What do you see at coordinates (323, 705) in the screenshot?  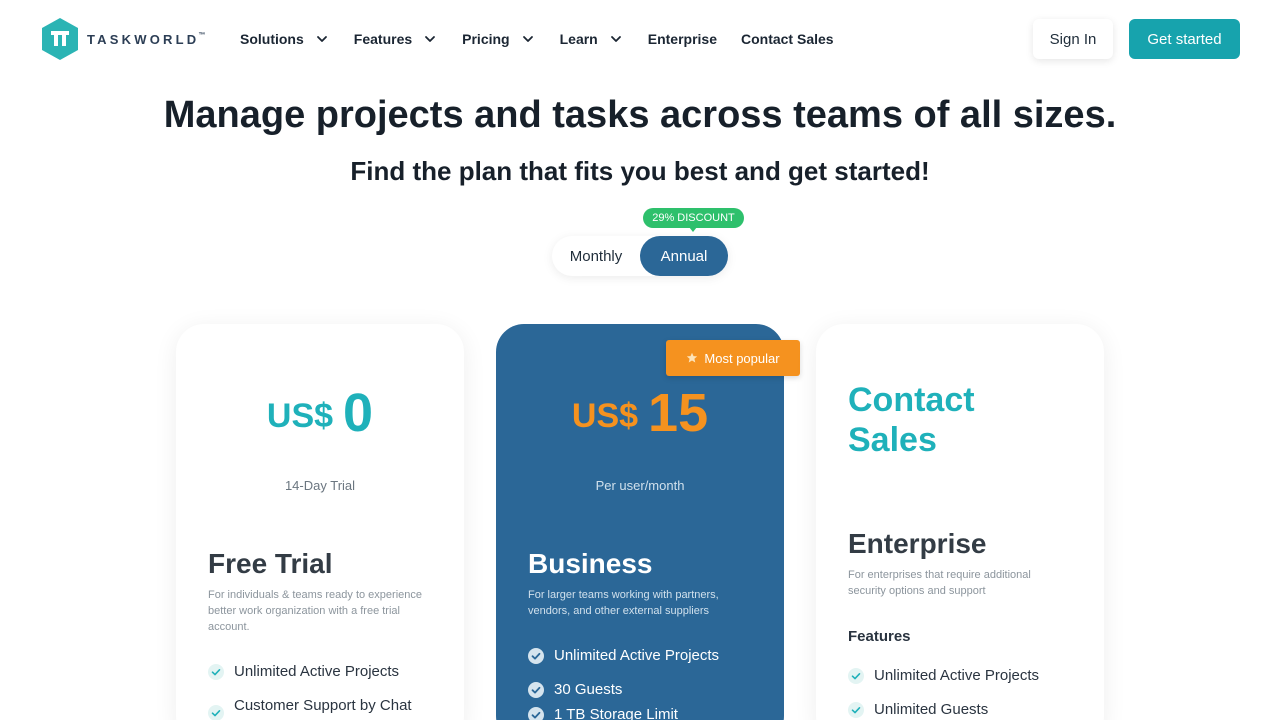 I see `feature-label: Customer Support by Chat` at bounding box center [323, 705].